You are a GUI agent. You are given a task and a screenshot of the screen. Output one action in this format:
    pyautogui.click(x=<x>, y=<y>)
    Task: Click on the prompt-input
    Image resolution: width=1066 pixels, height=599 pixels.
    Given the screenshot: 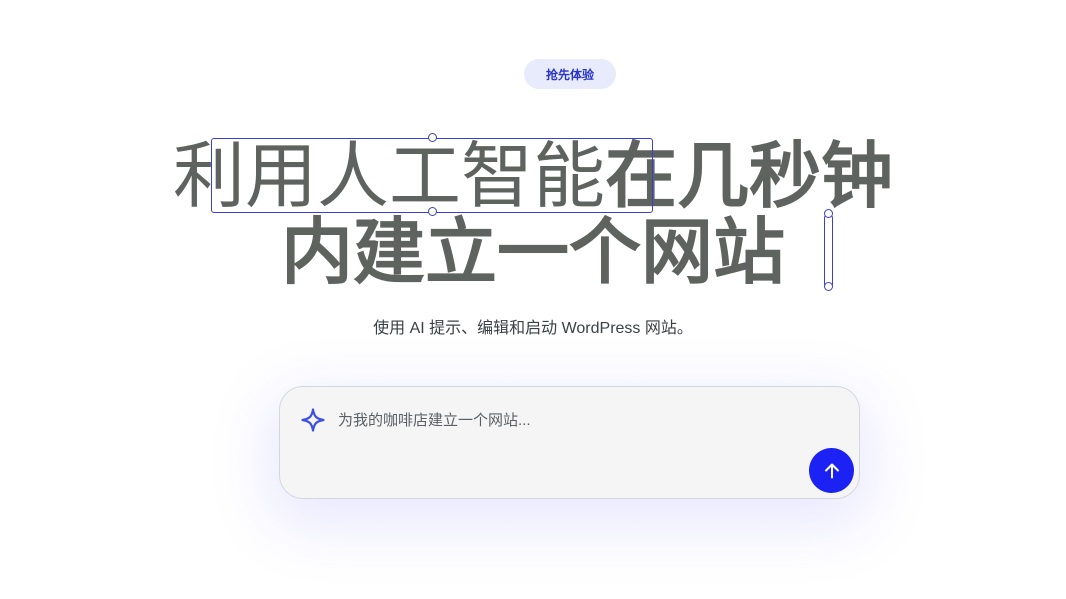 What is the action you would take?
    pyautogui.click(x=558, y=420)
    